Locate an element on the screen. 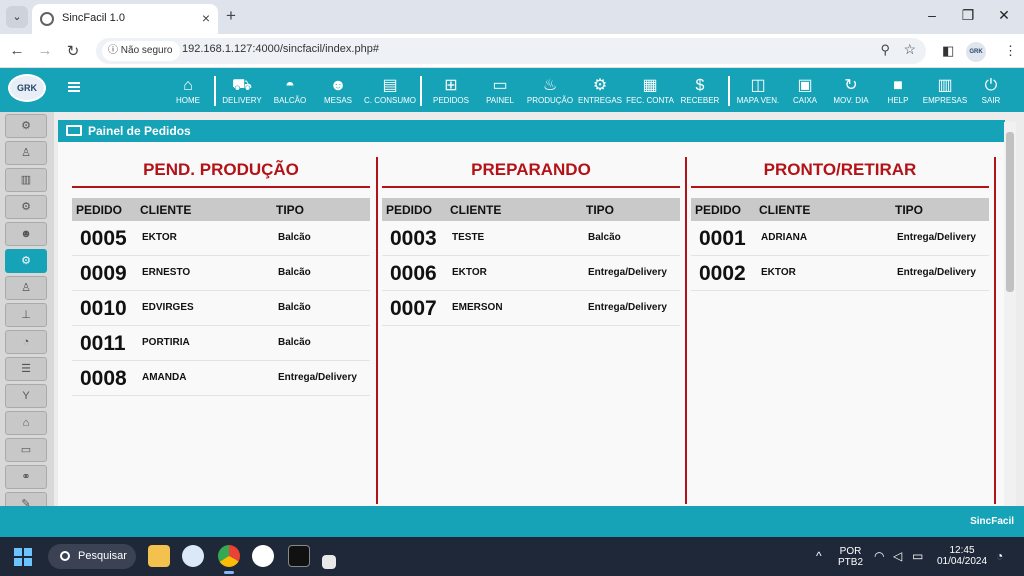  chef-icon: ♨ is located at coordinates (550, 85).